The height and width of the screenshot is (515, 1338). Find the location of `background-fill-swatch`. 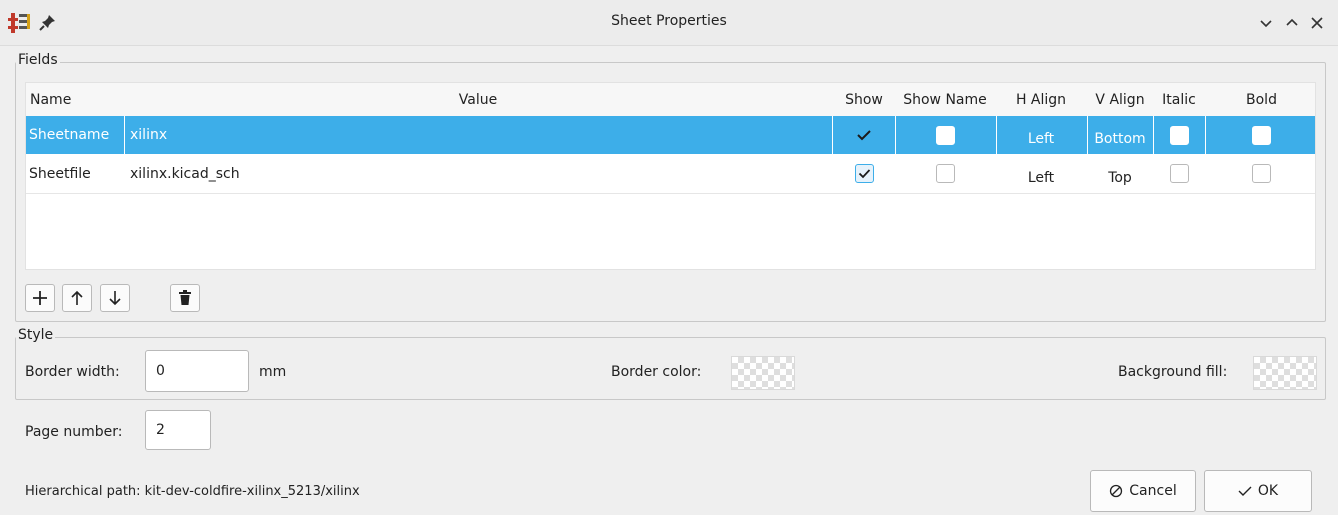

background-fill-swatch is located at coordinates (1285, 373).